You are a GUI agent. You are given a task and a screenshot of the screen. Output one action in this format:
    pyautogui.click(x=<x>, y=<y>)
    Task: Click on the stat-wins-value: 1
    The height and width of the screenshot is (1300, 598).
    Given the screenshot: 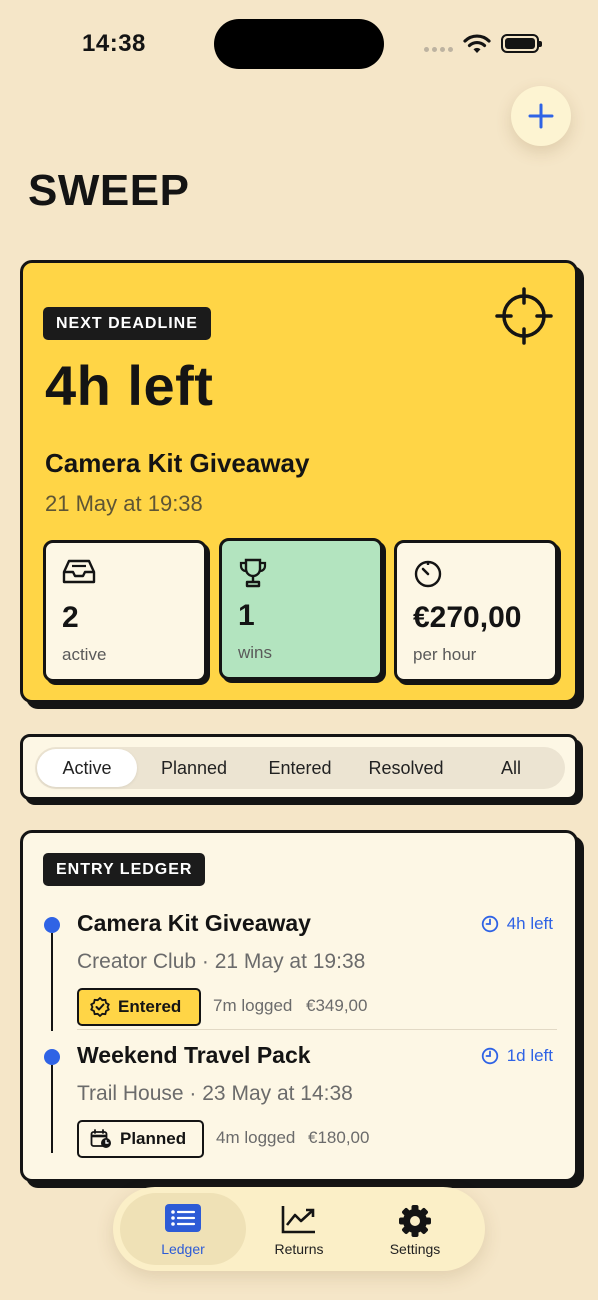 What is the action you would take?
    pyautogui.click(x=246, y=615)
    